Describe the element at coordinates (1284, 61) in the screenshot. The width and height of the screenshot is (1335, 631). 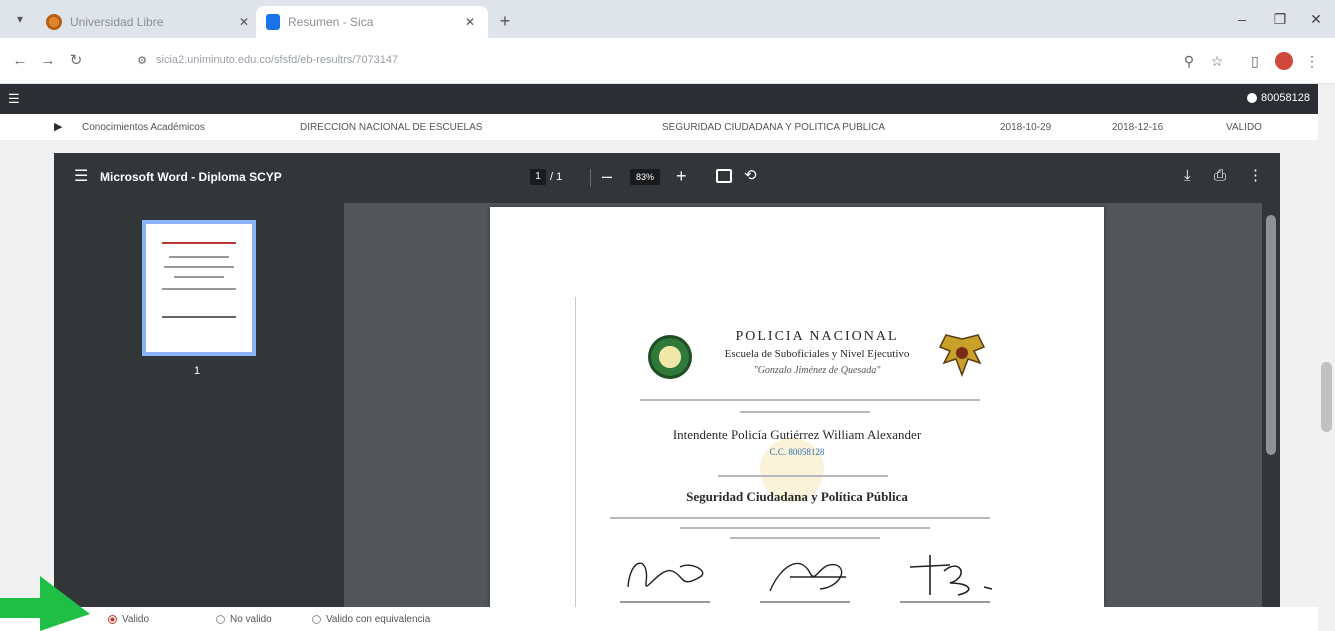
I see `profile-icon` at that location.